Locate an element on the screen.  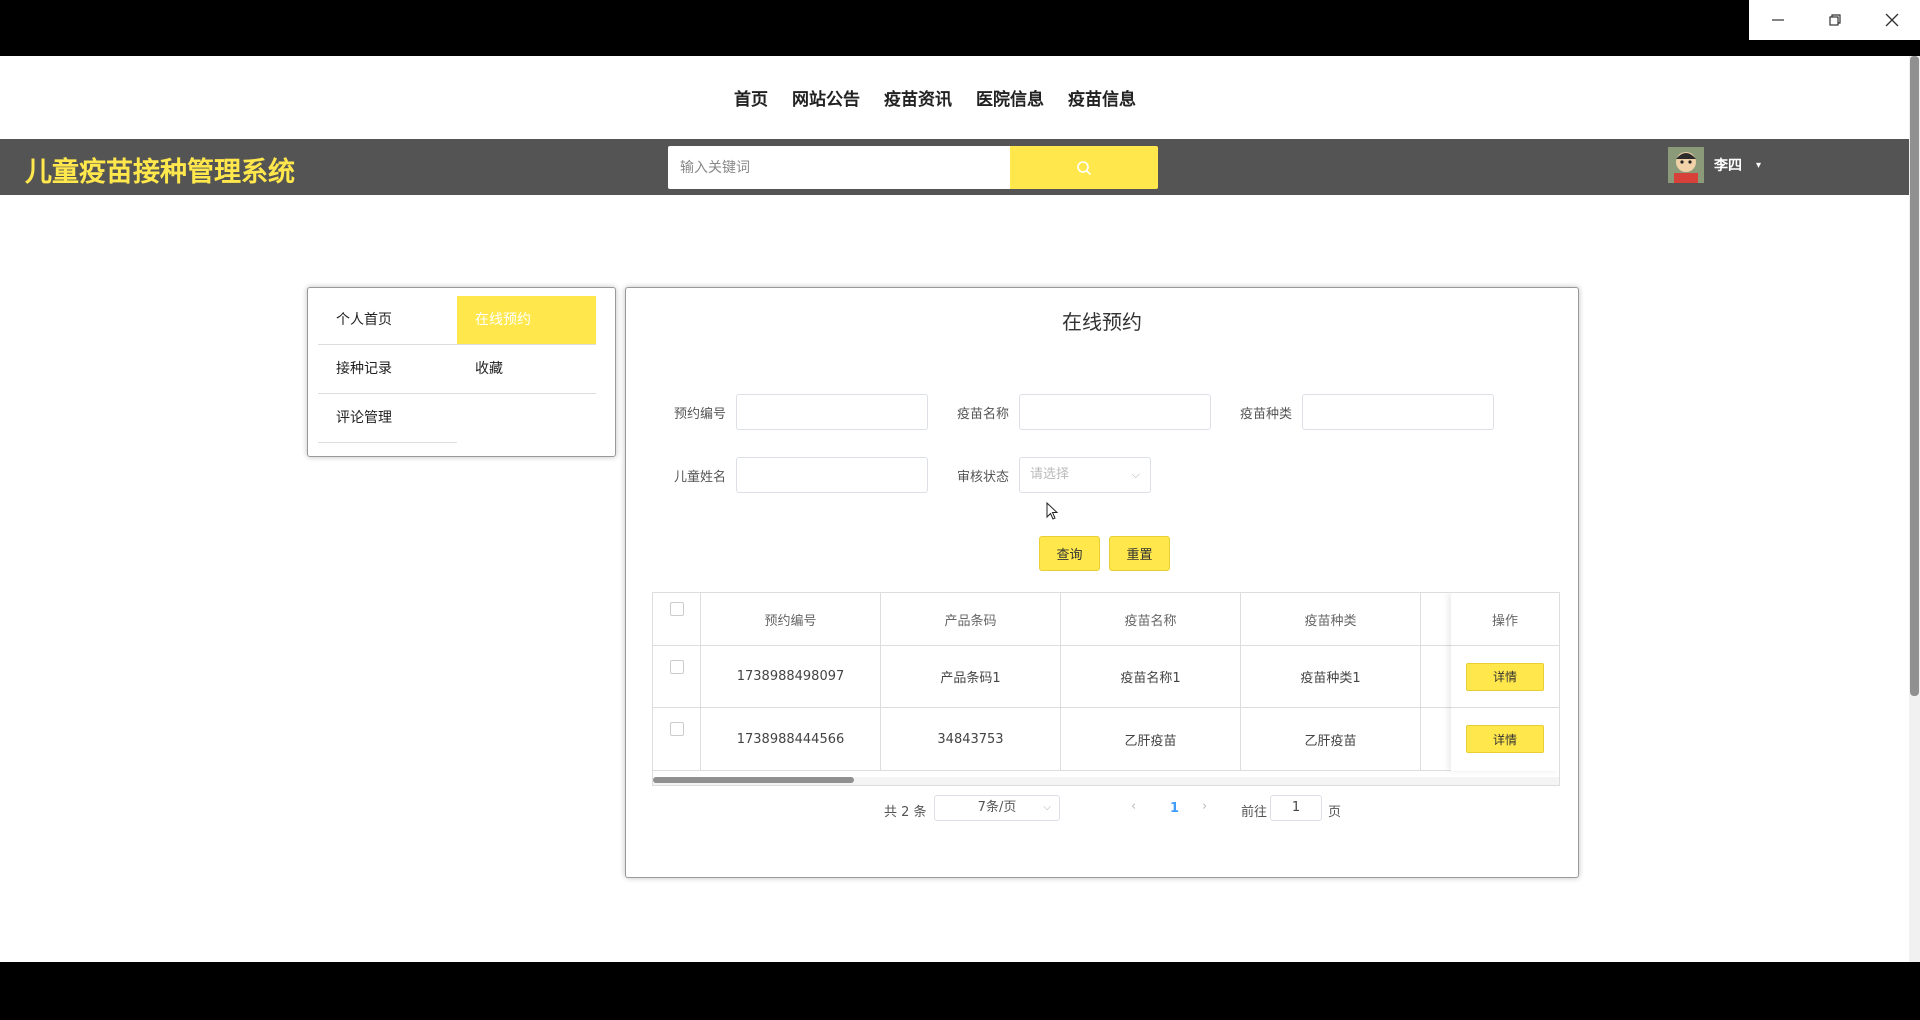
search-box is located at coordinates (913, 167).